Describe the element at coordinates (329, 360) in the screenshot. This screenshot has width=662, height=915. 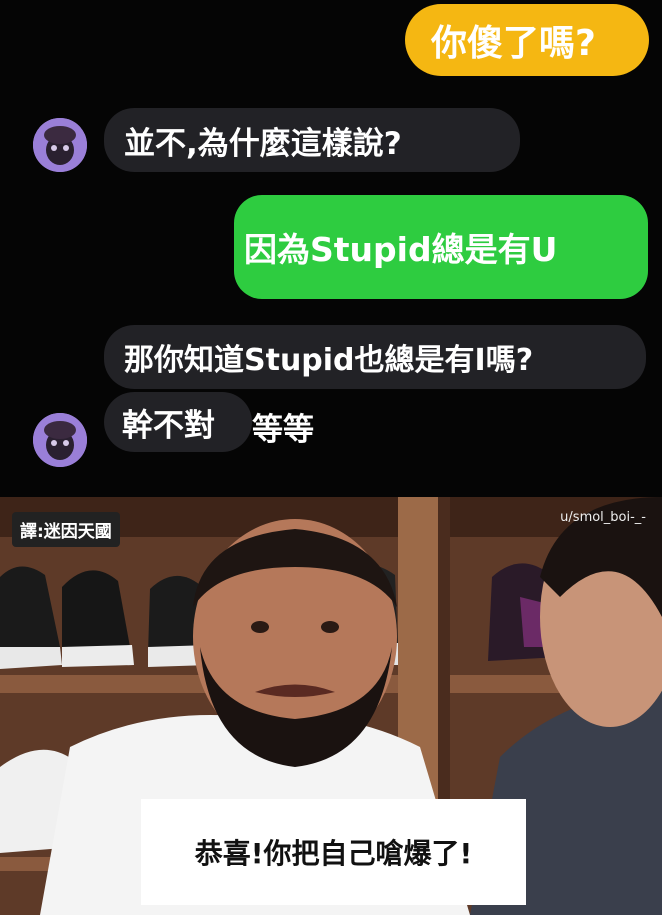
I see `message-text: 那你知道Stupid也總是有I嗎?` at that location.